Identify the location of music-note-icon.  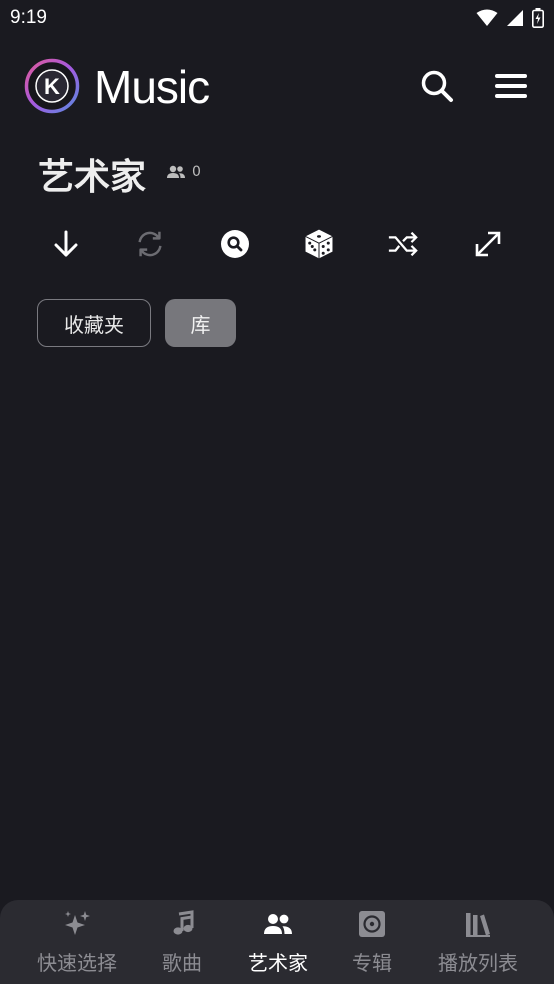
(183, 922).